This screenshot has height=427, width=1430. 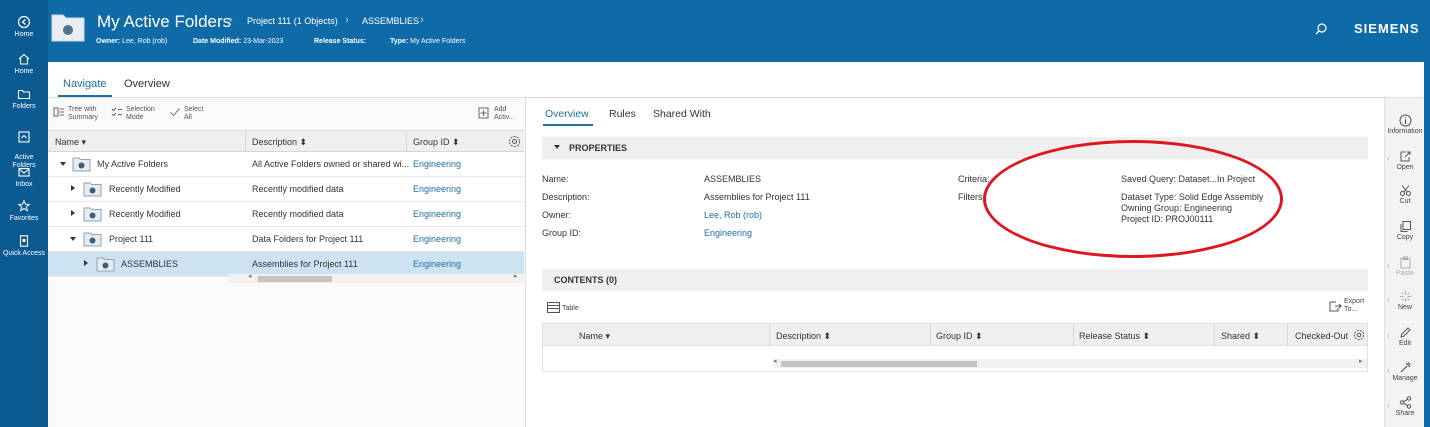 What do you see at coordinates (1070, 362) in the screenshot?
I see `contents-horizontal-scrollbar: ◂ ▸` at bounding box center [1070, 362].